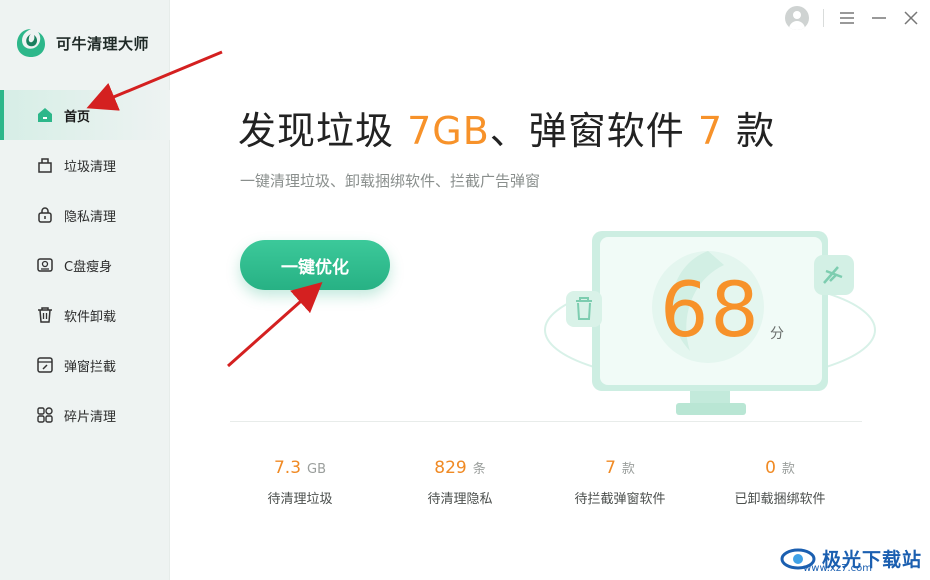  I want to click on watermark: 极光下载站 www.xz7.com, so click(851, 559).